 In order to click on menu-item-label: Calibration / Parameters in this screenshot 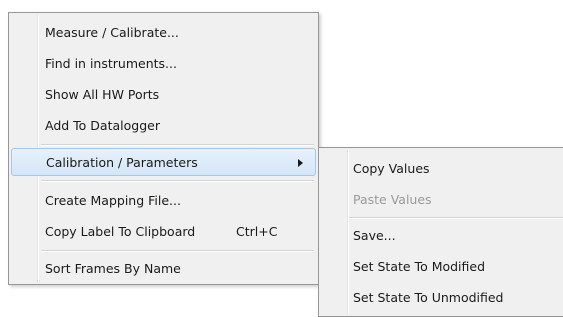, I will do `click(122, 162)`.